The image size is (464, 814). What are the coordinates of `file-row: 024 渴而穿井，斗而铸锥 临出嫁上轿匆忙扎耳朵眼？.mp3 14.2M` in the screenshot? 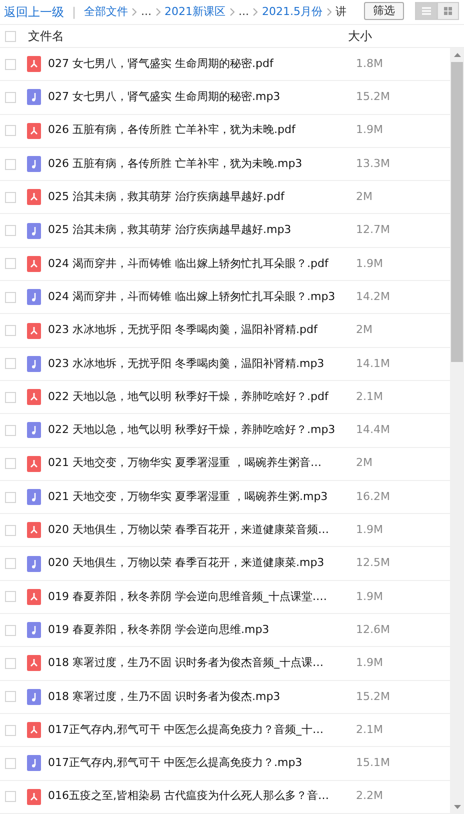 It's located at (225, 297).